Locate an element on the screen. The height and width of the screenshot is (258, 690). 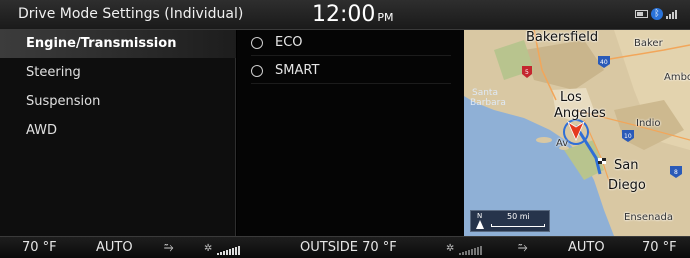
map-label-los: Los is located at coordinates (571, 97).